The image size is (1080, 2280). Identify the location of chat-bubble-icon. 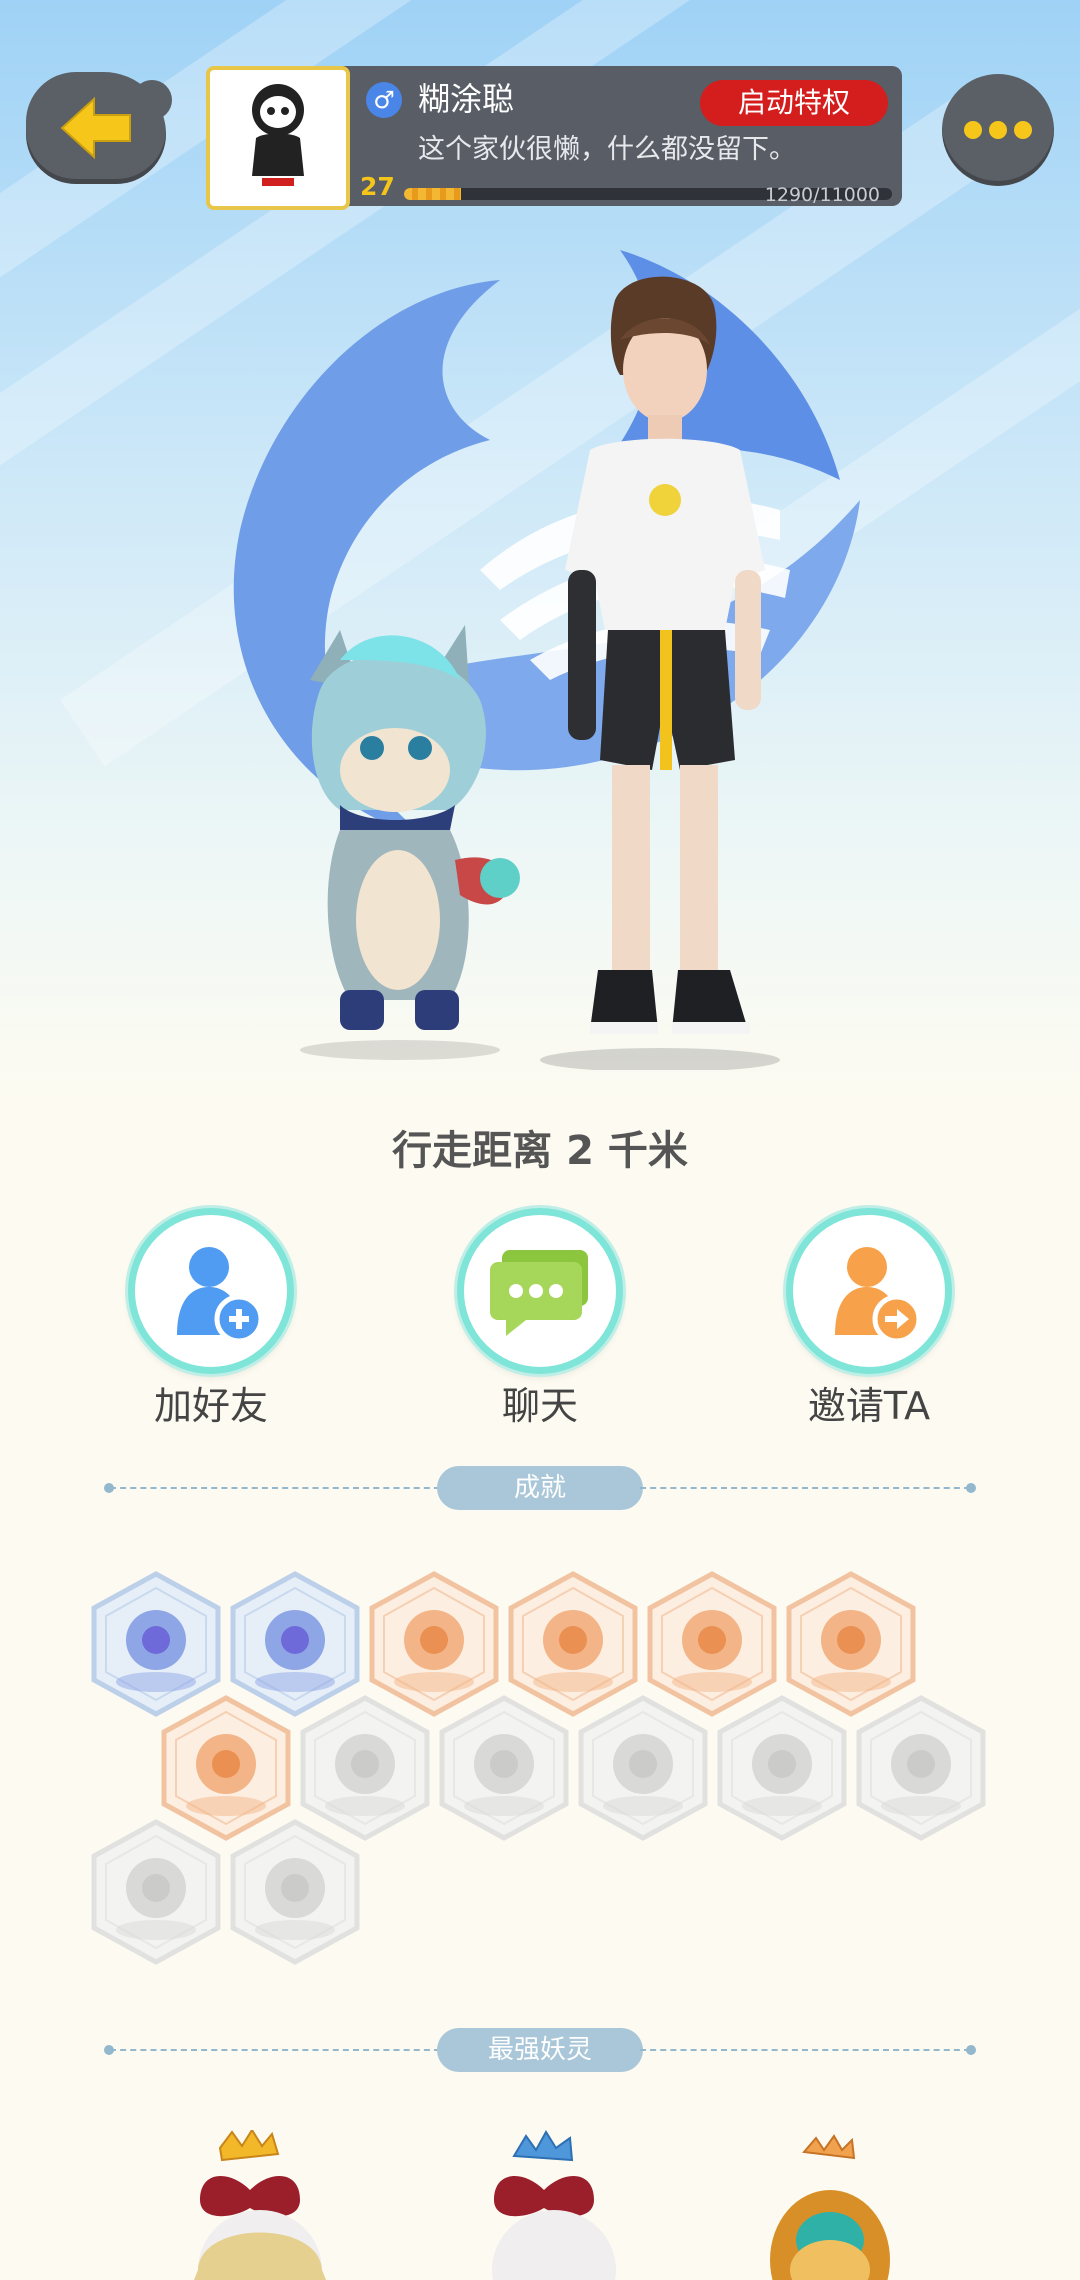
(539, 1293).